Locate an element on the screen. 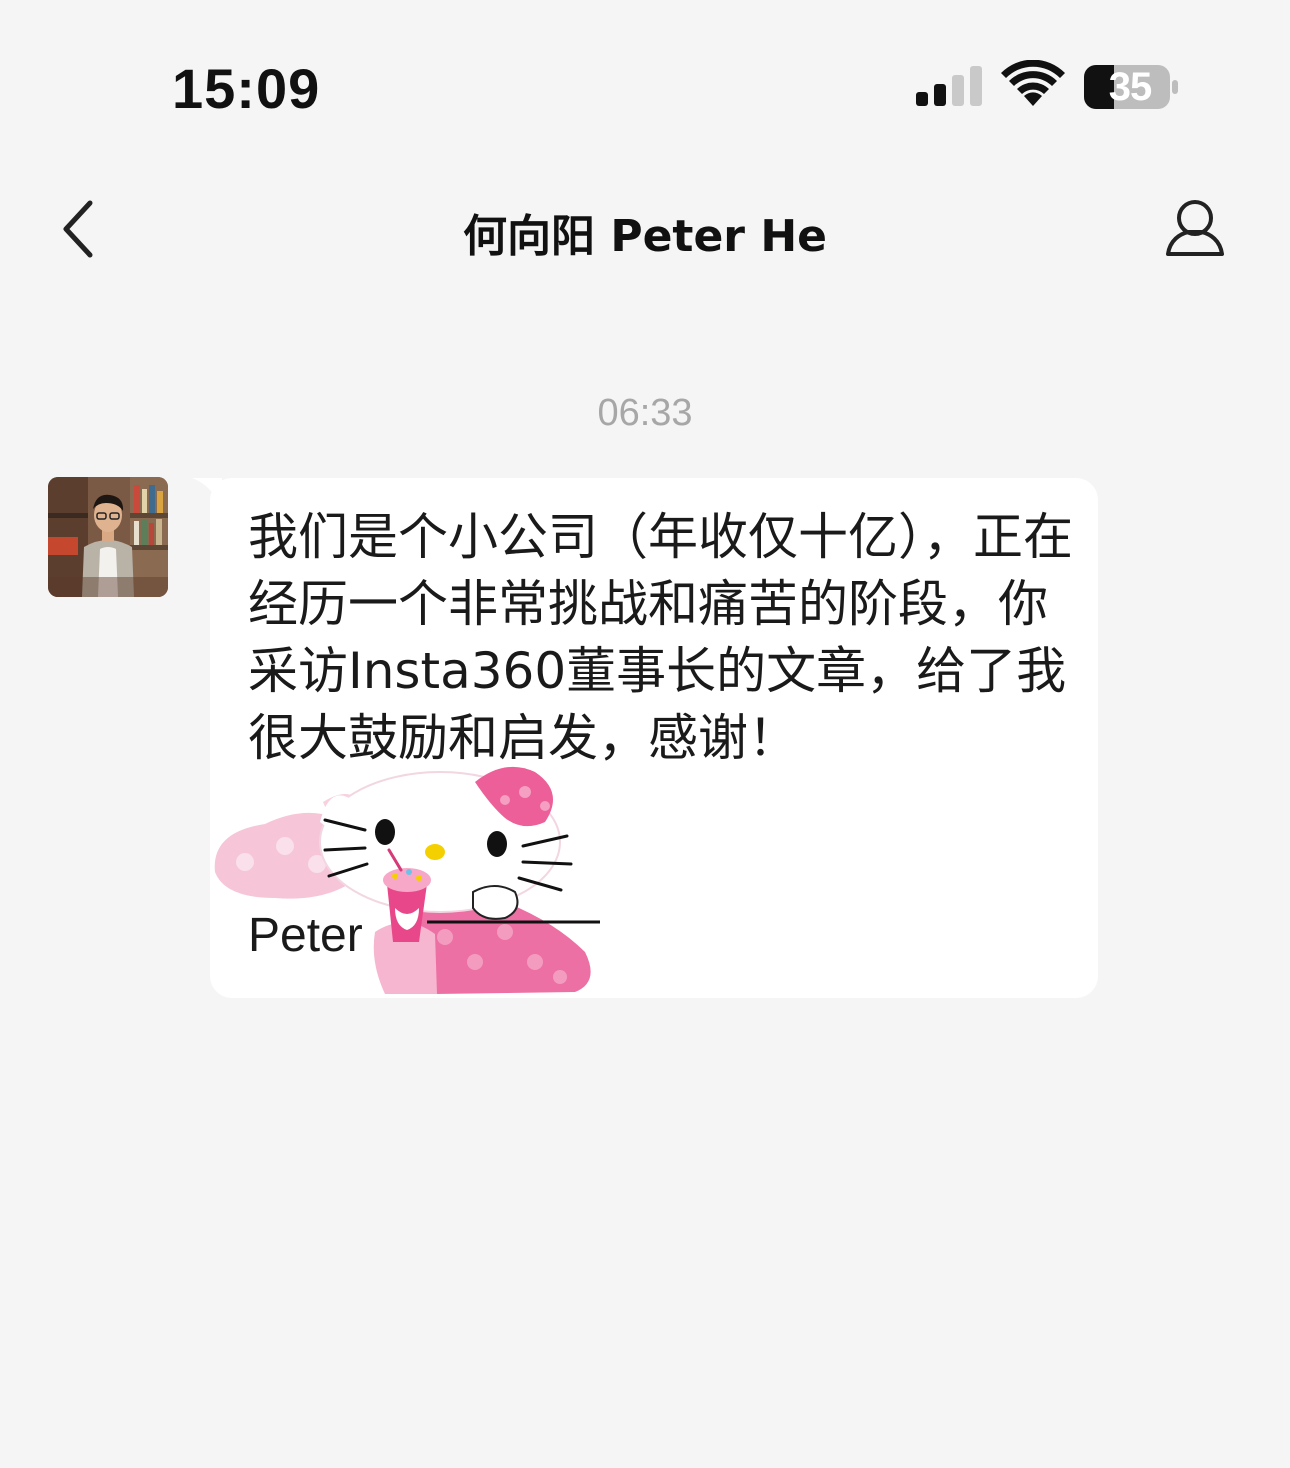  chevron-left-icon is located at coordinates (78, 229).